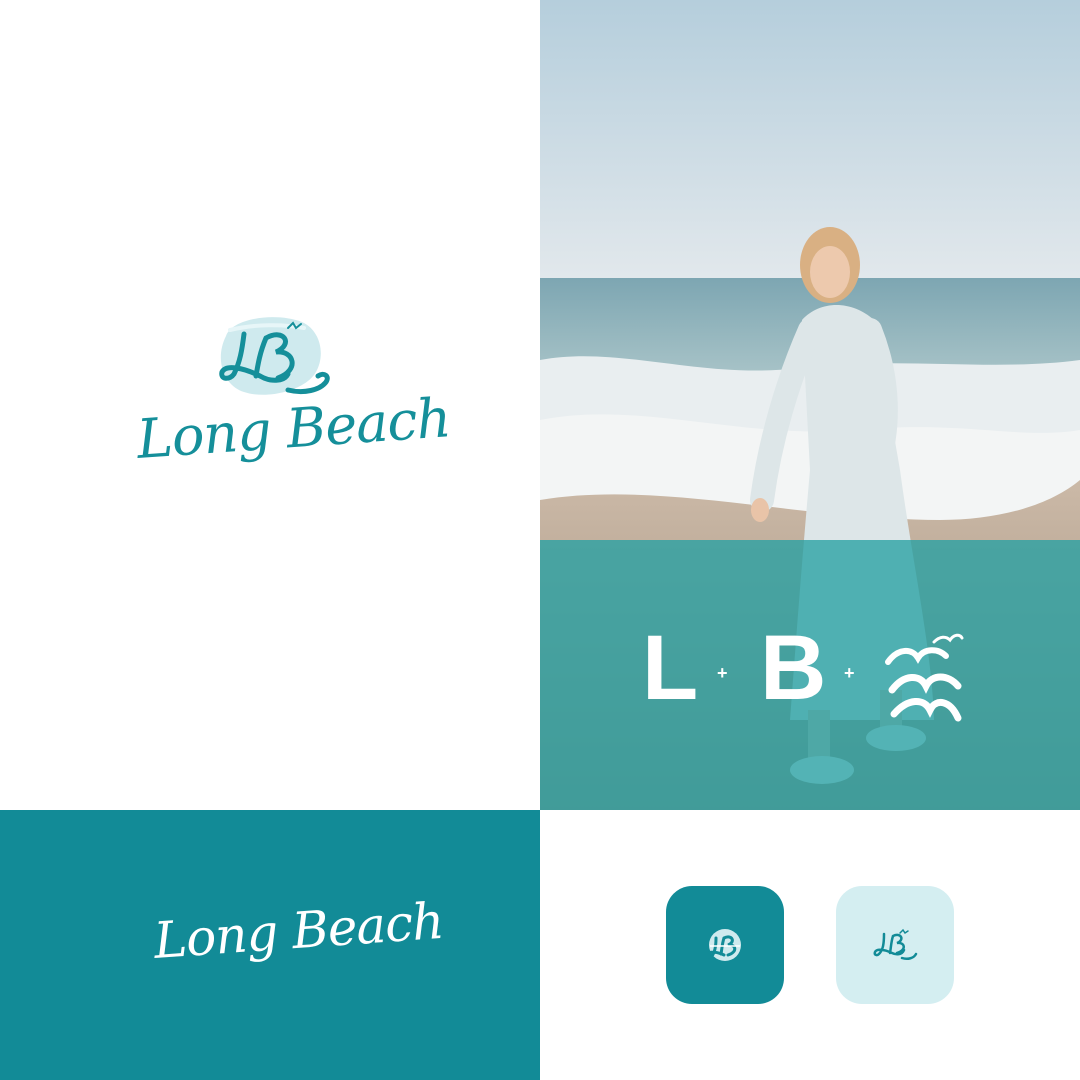 The width and height of the screenshot is (1080, 1080). I want to click on lb-app-icon-dark, so click(725, 945).